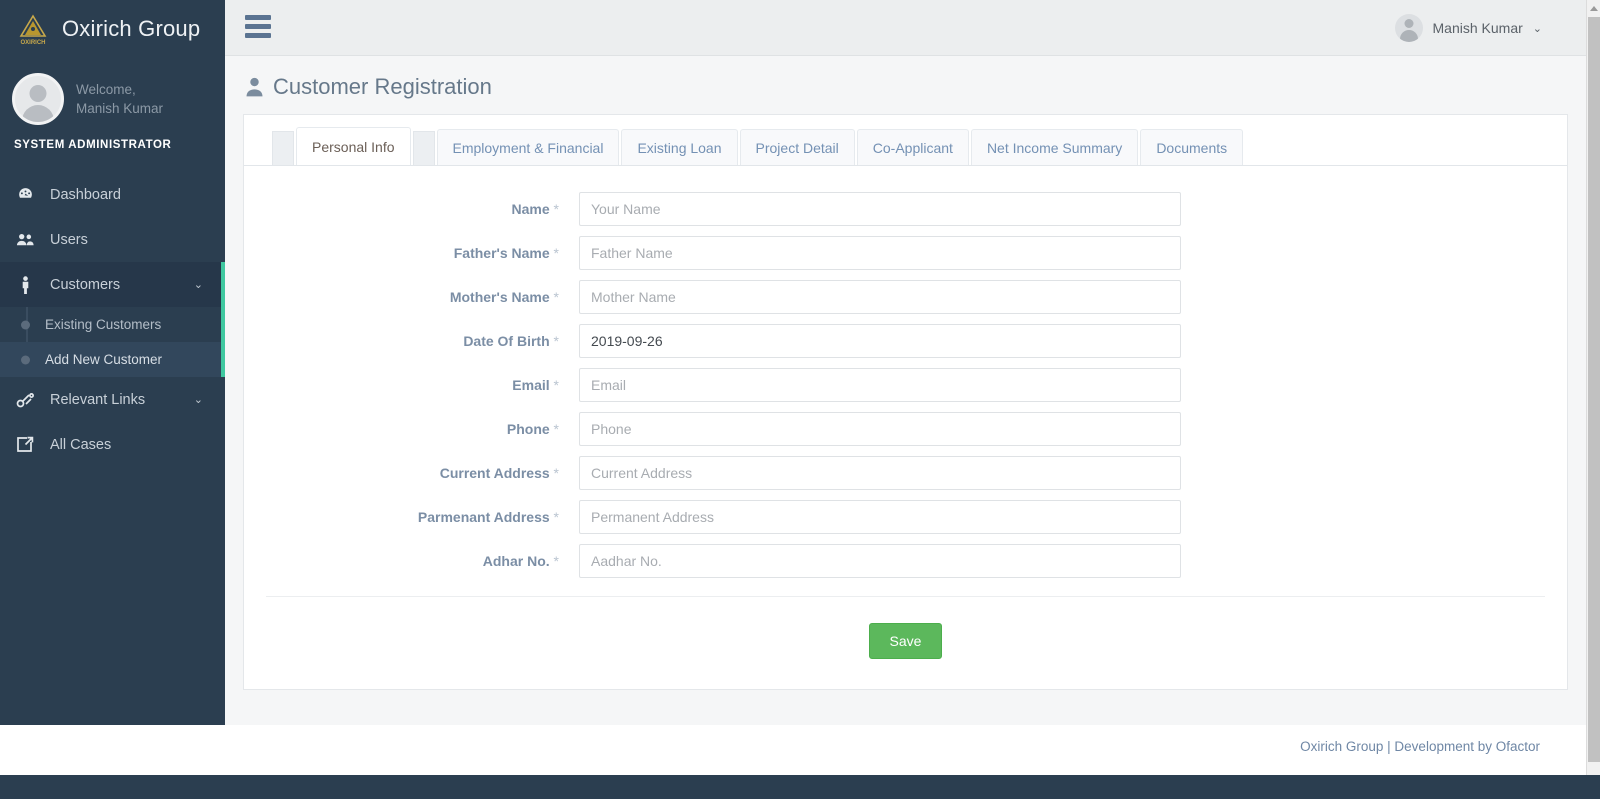  What do you see at coordinates (423, 148) in the screenshot?
I see `tab-spacer-right` at bounding box center [423, 148].